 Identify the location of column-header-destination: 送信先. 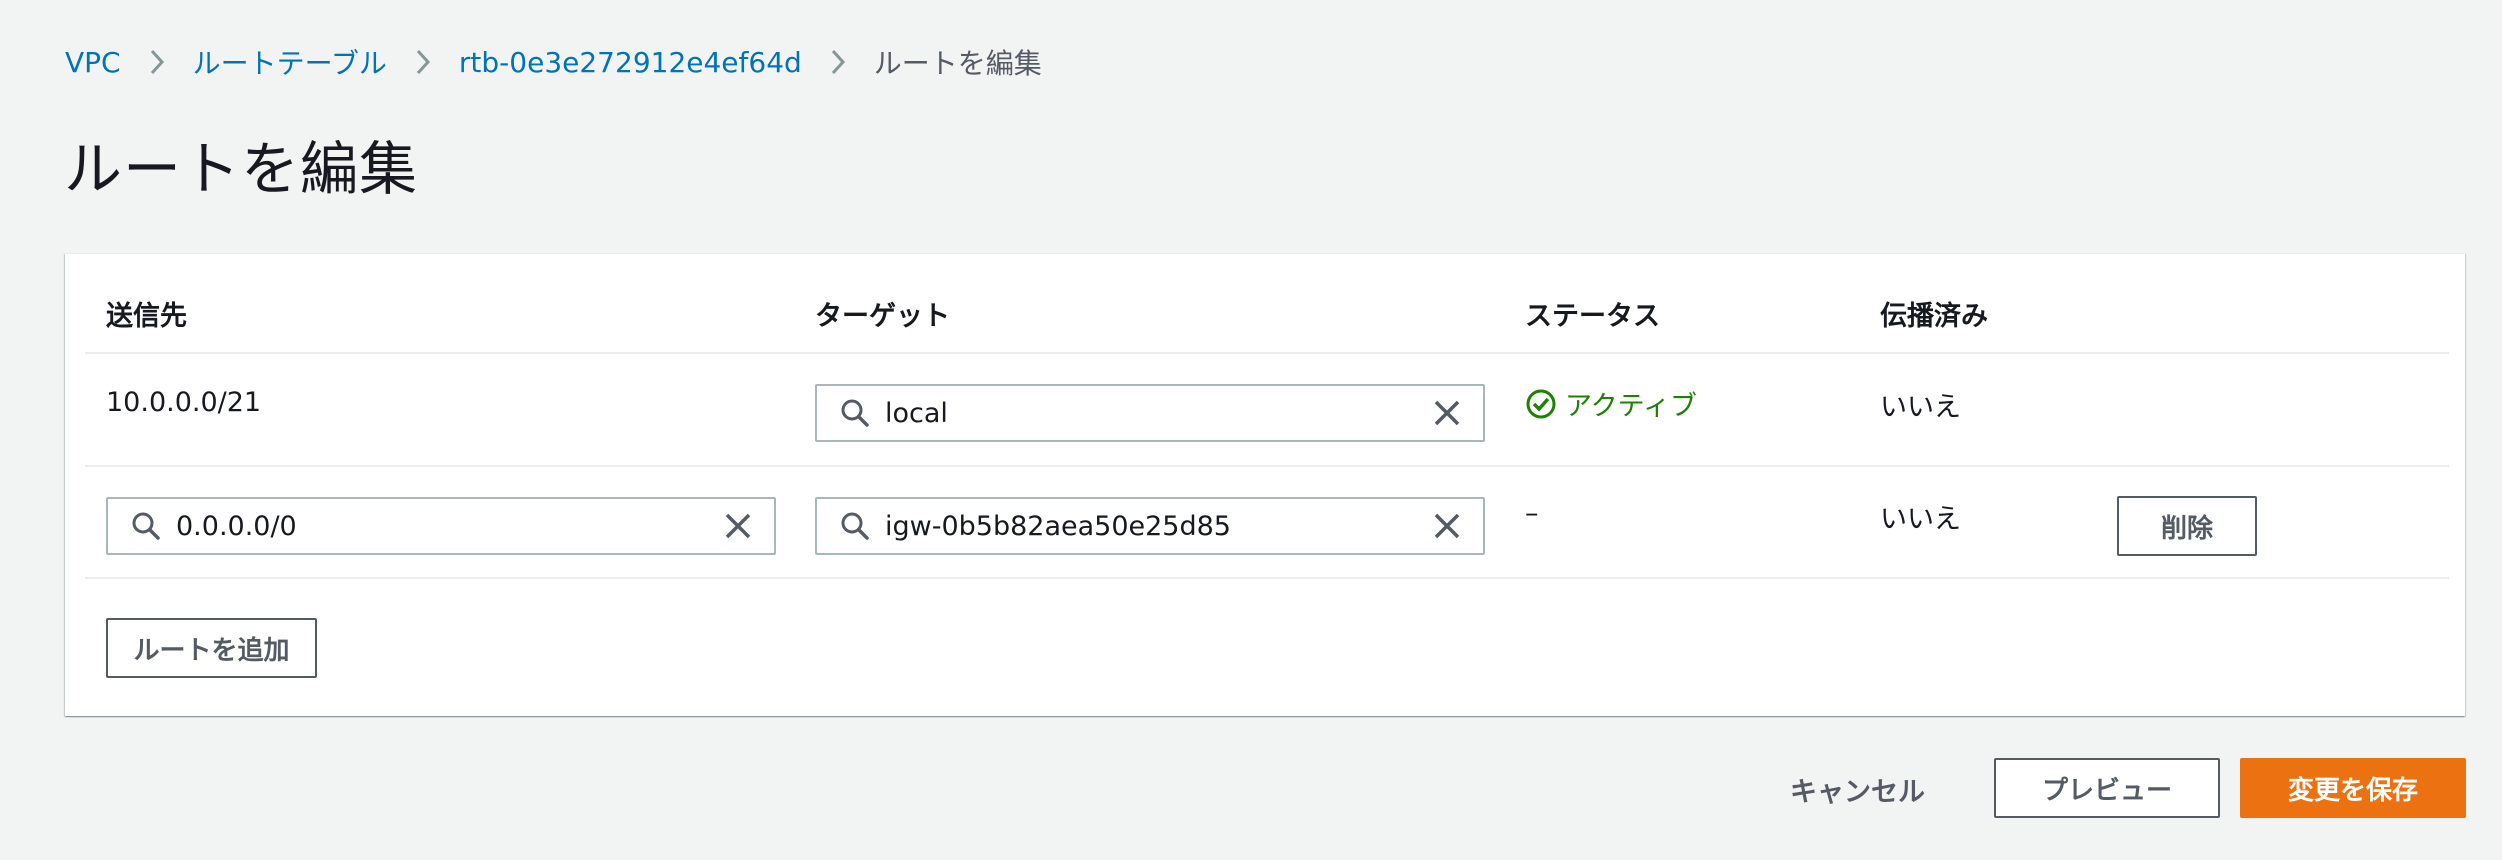
(146, 316).